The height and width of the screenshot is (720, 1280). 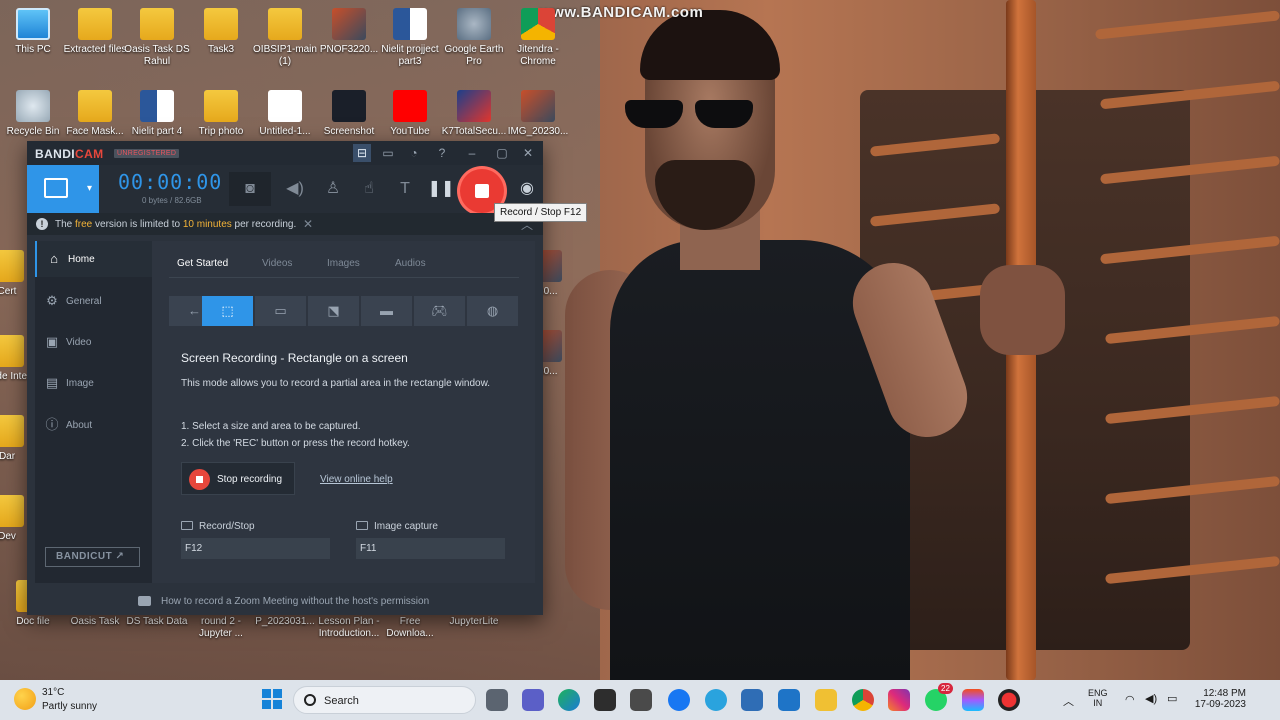 What do you see at coordinates (333, 311) in the screenshot?
I see `mouse-area-mode-tab: ⬔` at bounding box center [333, 311].